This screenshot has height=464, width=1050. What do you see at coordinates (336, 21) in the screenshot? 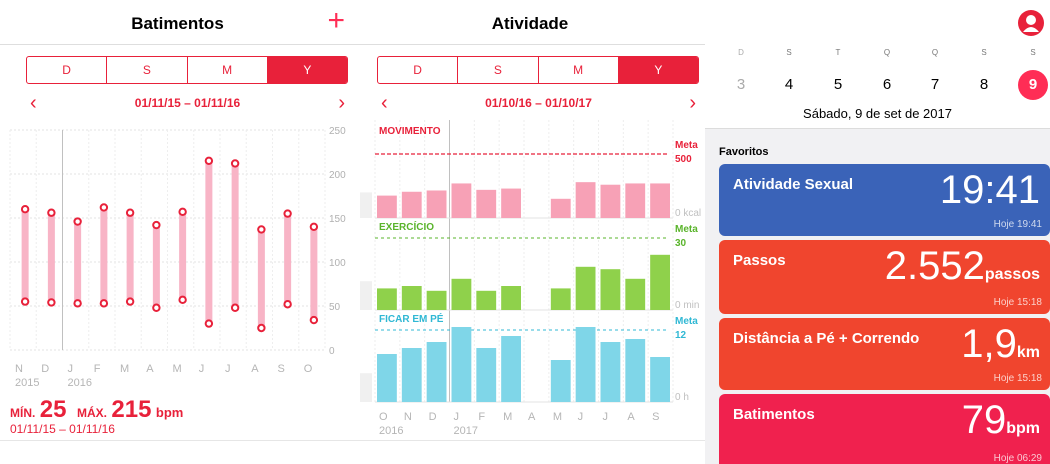
I see `add-icon: +` at bounding box center [336, 21].